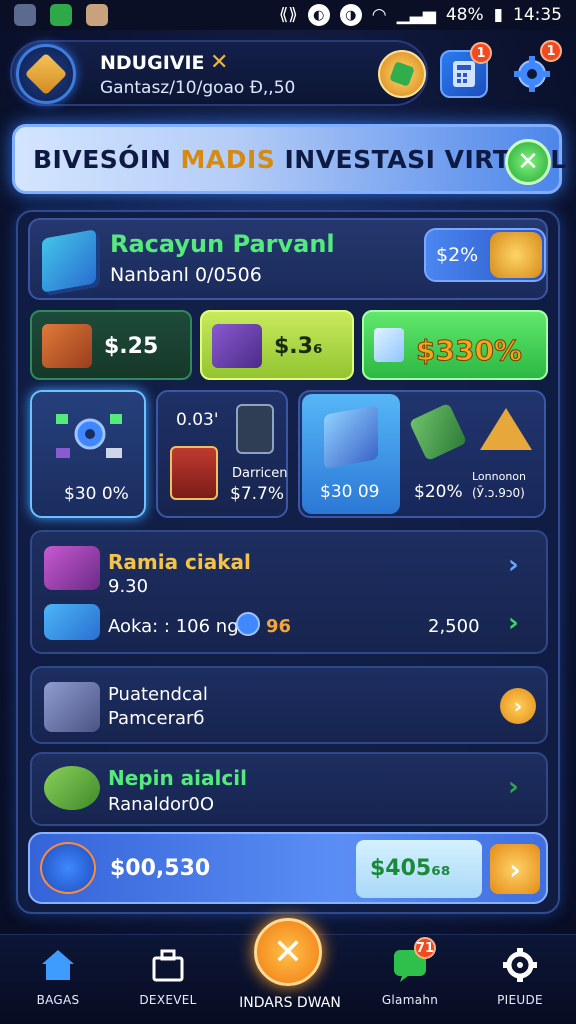 Image resolution: width=576 pixels, height=1024 pixels. I want to click on news-button: 1, so click(466, 70).